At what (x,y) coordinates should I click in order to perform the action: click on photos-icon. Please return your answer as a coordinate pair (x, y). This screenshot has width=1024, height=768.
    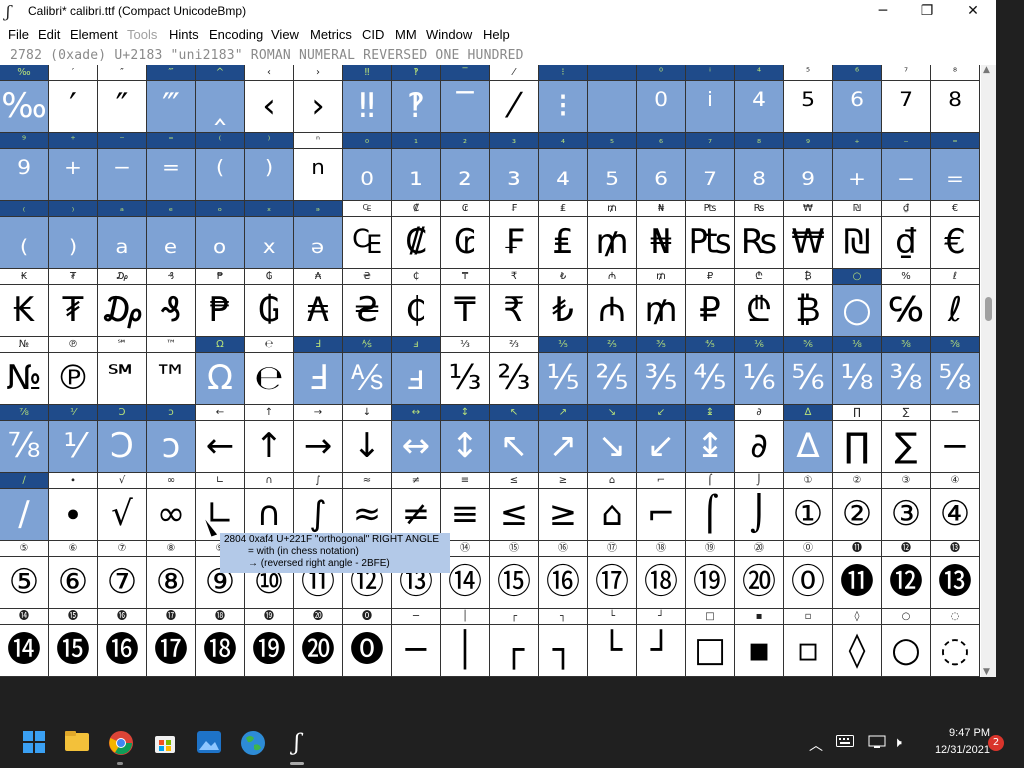
    Looking at the image, I should click on (209, 744).